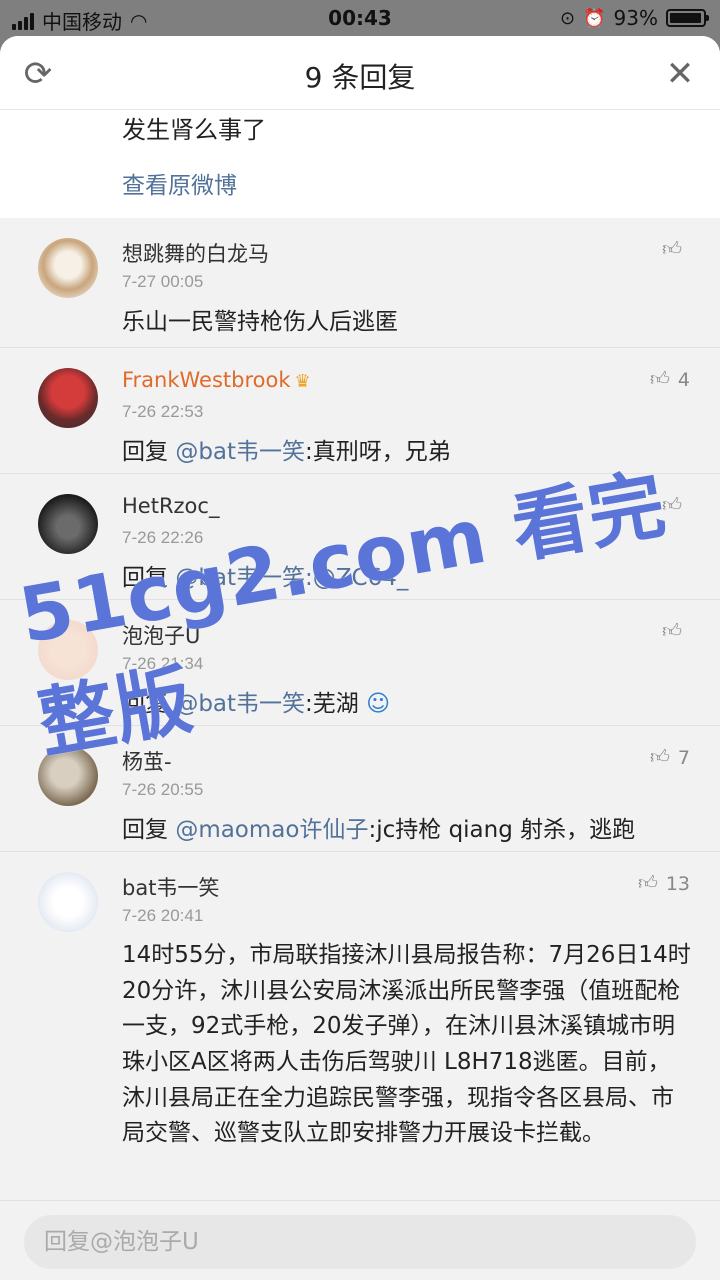 This screenshot has width=720, height=1280. Describe the element at coordinates (161, 635) in the screenshot. I see `comment-username: 泡泡子U` at that location.